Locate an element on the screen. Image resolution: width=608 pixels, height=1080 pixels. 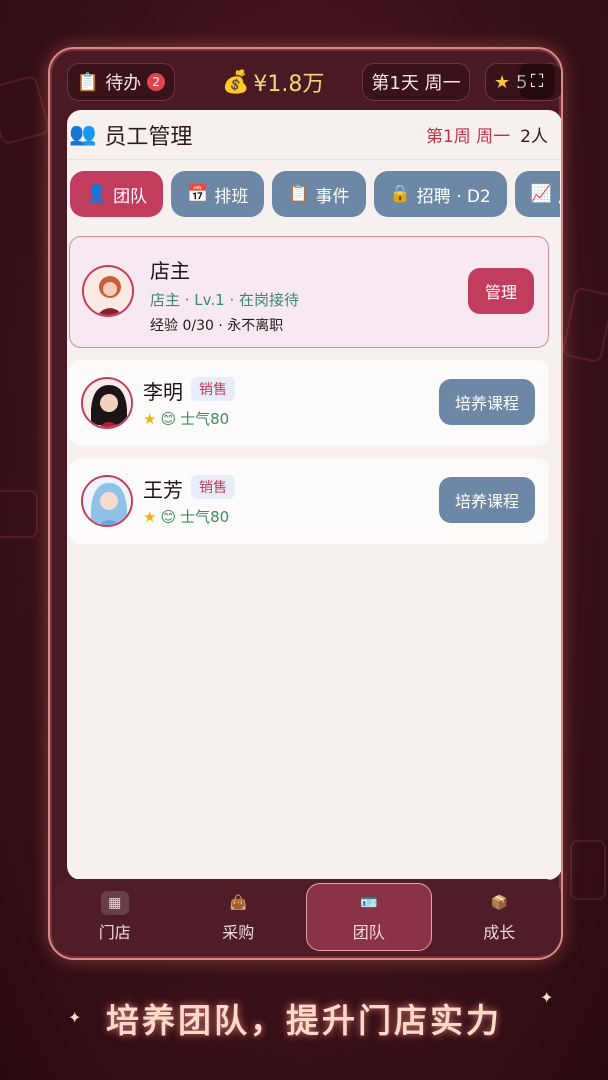
list-item: 李明 销售 ★ 😊 士气80 培养课程 is located at coordinates (309, 403).